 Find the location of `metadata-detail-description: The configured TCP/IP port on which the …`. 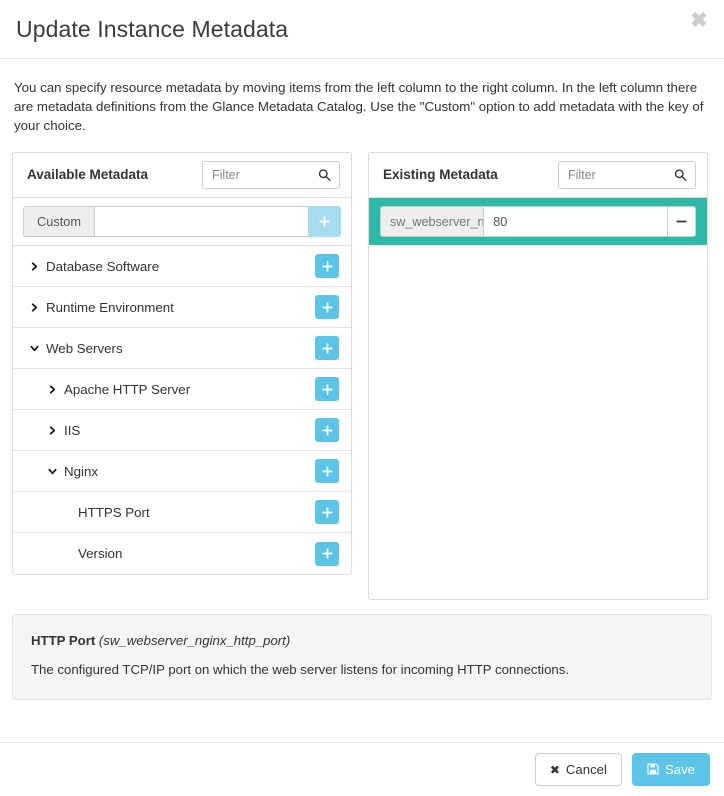

metadata-detail-description: The configured TCP/IP port on which the … is located at coordinates (300, 669).